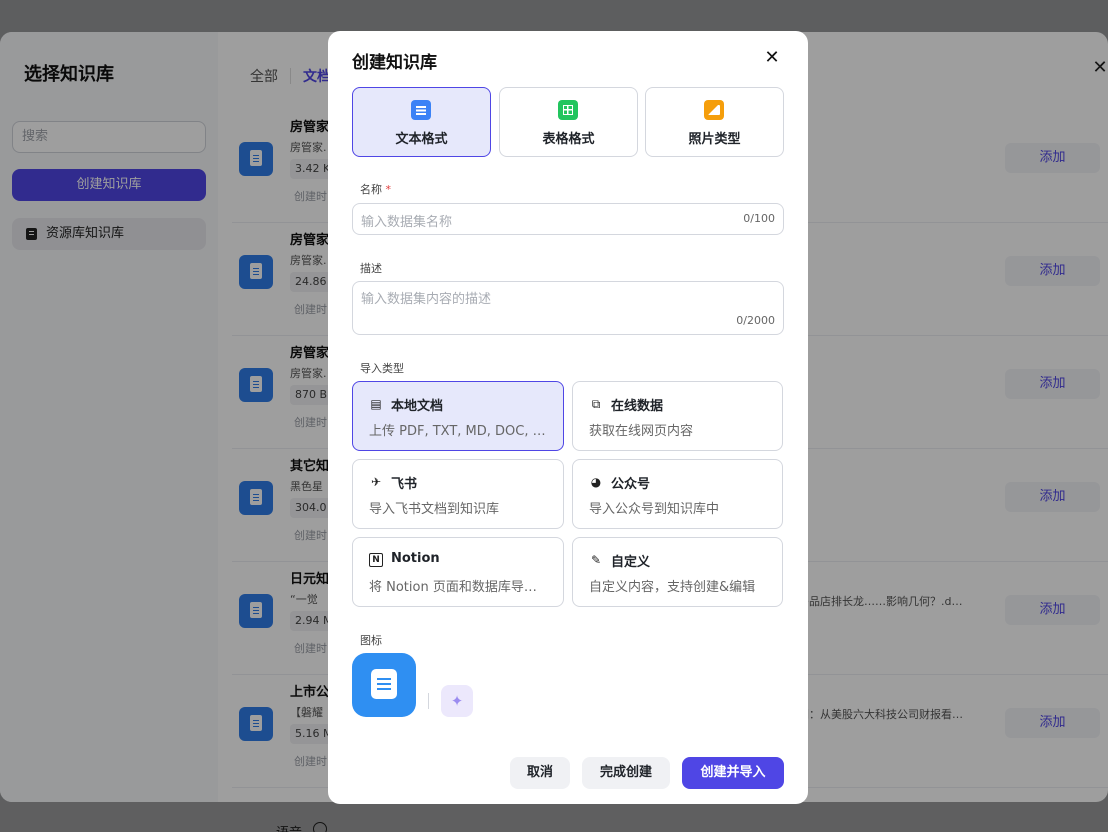 The width and height of the screenshot is (1108, 832). Describe the element at coordinates (428, 701) in the screenshot. I see `divider` at that location.